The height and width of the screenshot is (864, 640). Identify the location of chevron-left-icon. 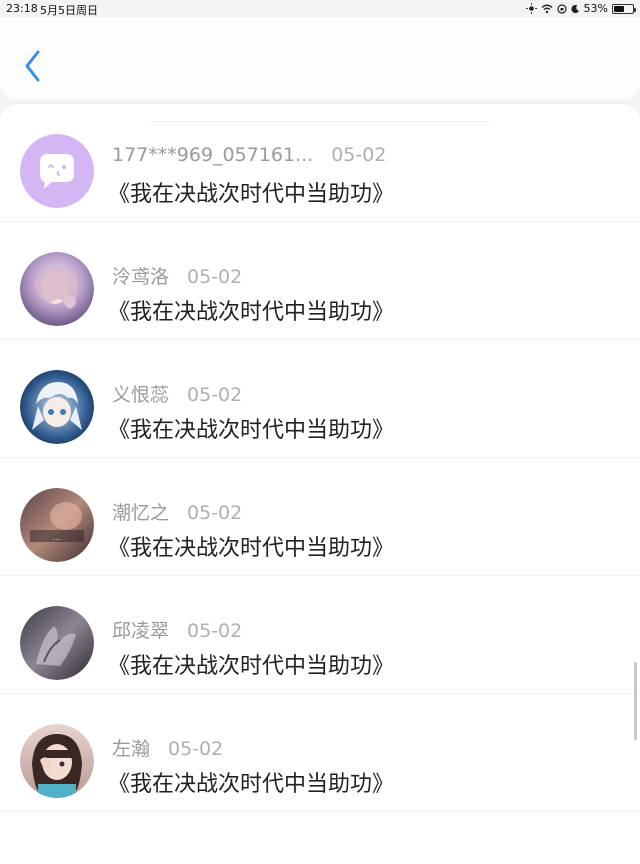
(32, 66).